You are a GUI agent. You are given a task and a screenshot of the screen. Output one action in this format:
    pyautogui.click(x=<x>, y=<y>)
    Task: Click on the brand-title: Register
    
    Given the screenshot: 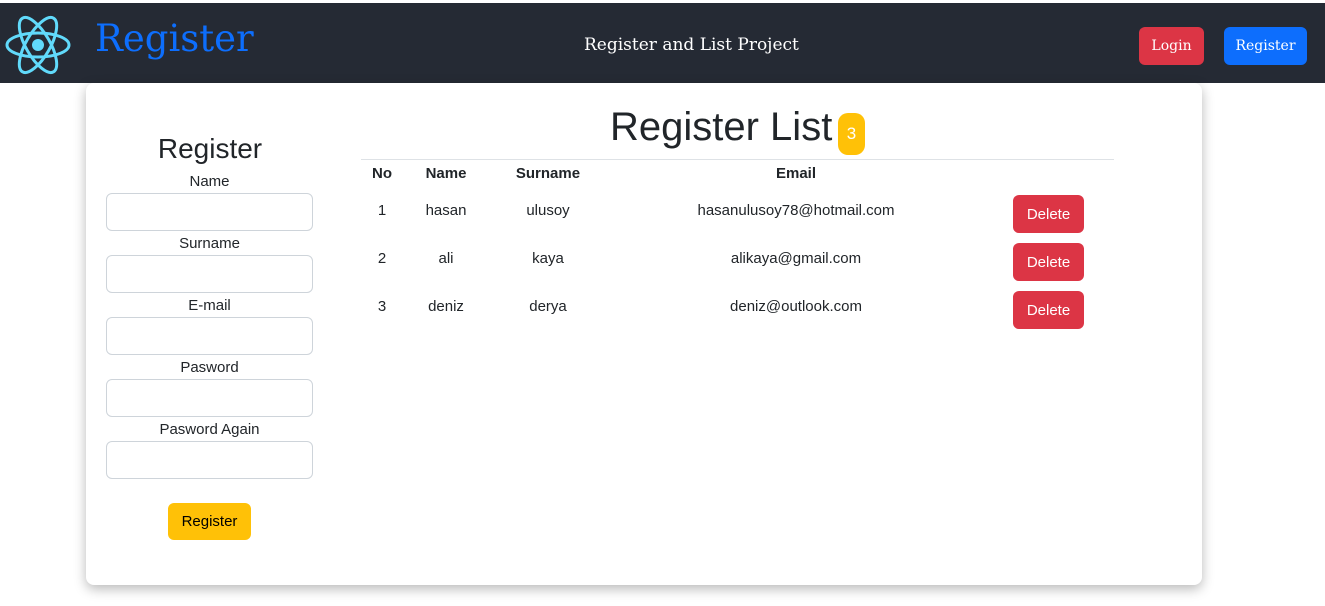 What is the action you would take?
    pyautogui.click(x=174, y=38)
    